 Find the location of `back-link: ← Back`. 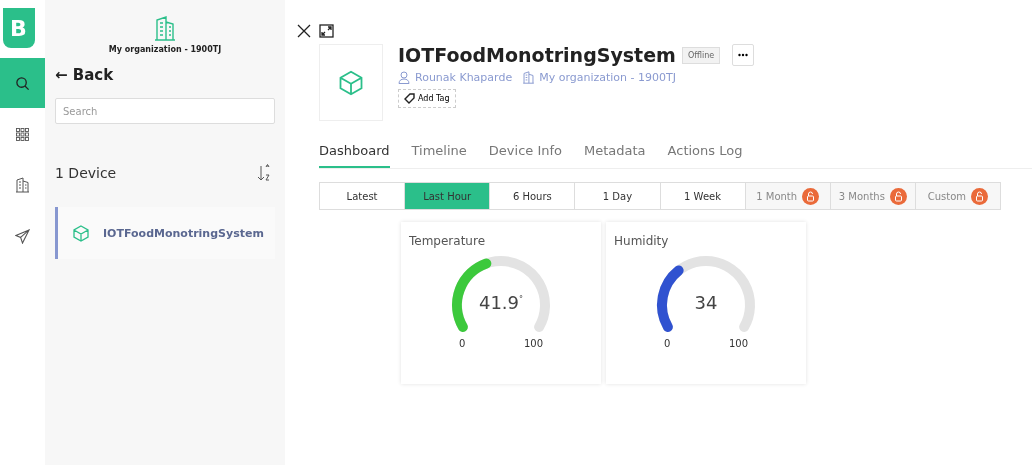

back-link: ← Back is located at coordinates (165, 75).